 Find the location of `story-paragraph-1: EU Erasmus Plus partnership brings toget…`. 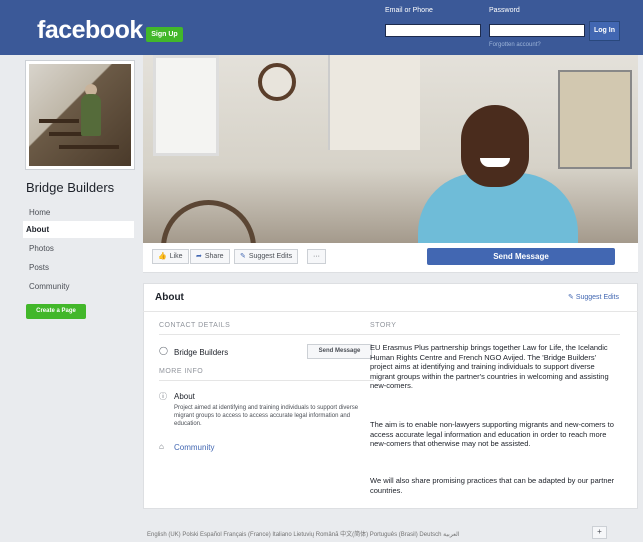

story-paragraph-1: EU Erasmus Plus partnership brings toget… is located at coordinates (489, 366).